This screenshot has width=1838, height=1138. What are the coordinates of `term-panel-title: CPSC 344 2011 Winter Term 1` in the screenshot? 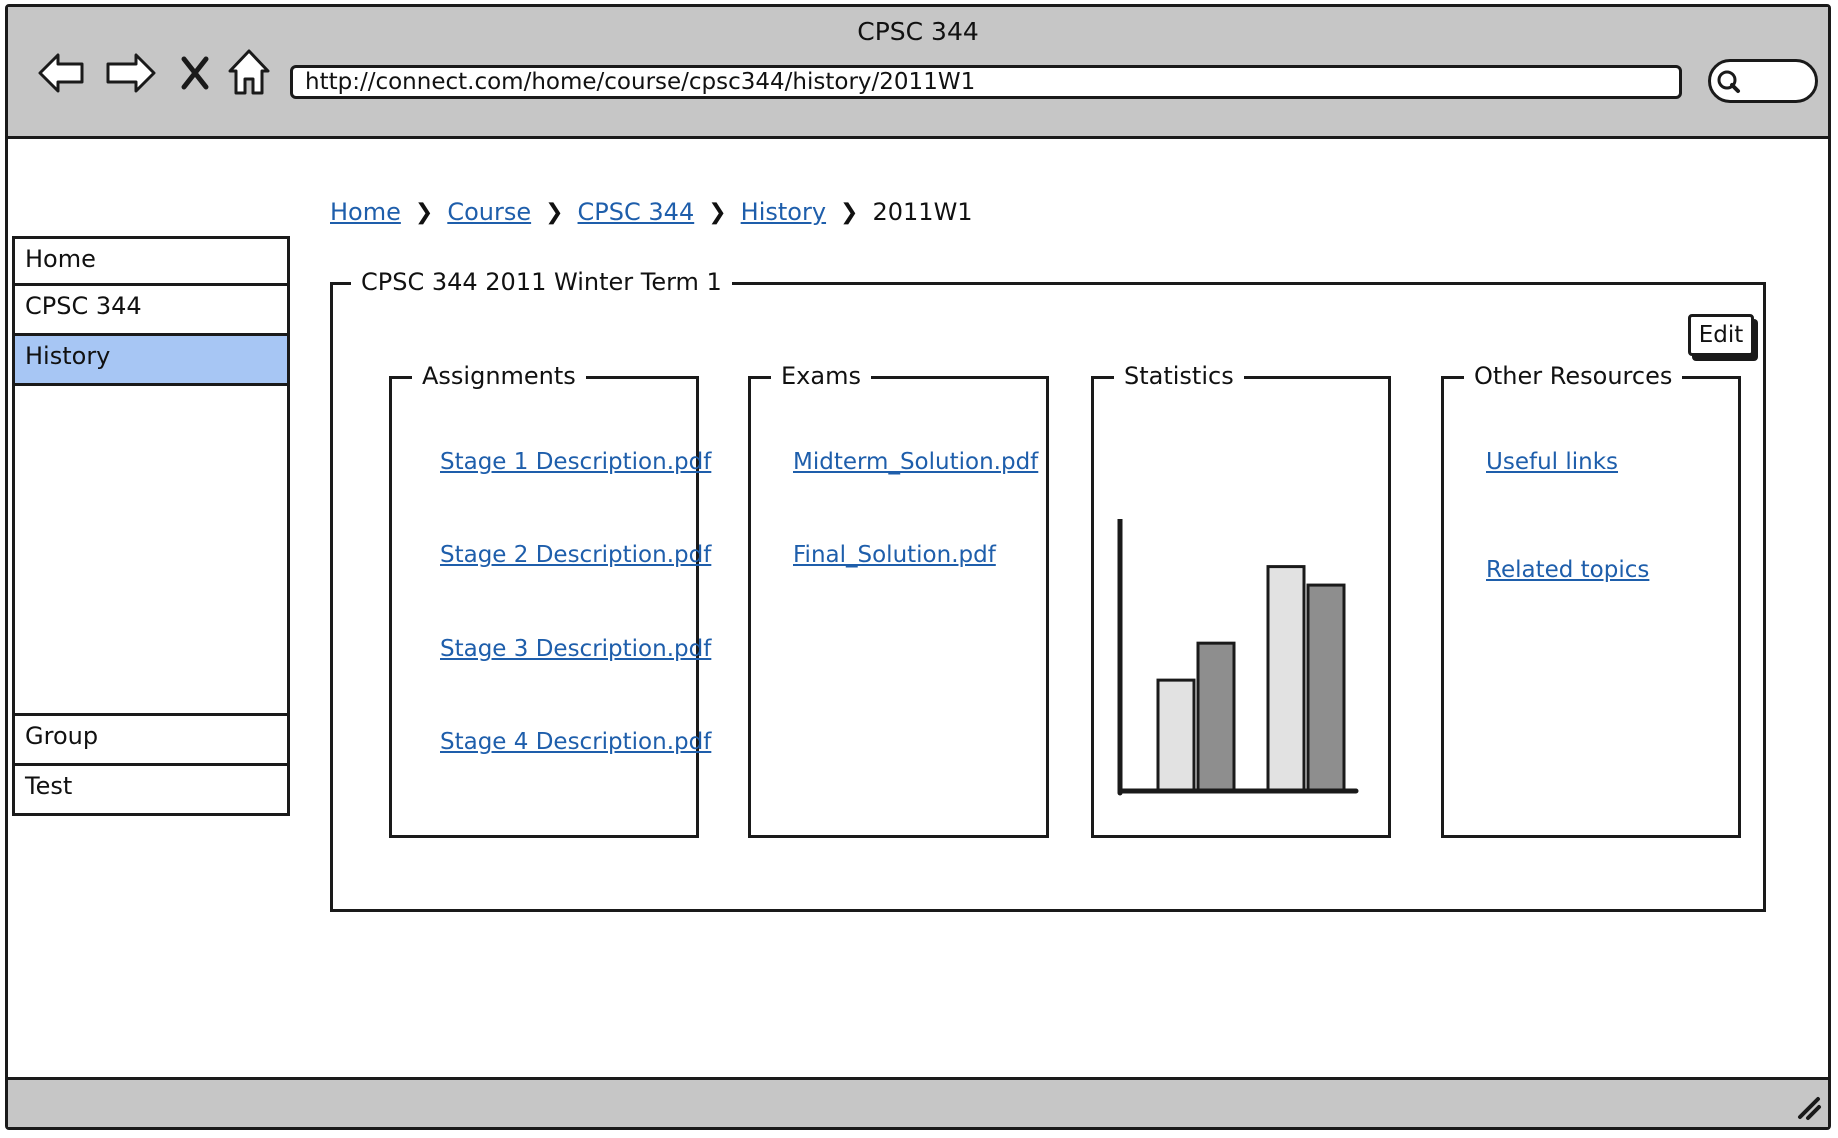 It's located at (541, 282).